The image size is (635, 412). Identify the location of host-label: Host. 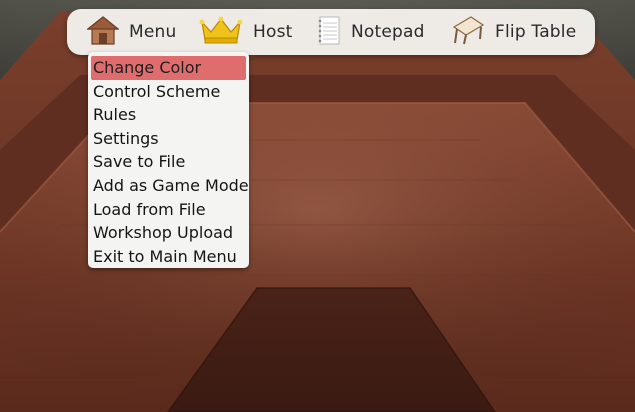
(273, 32).